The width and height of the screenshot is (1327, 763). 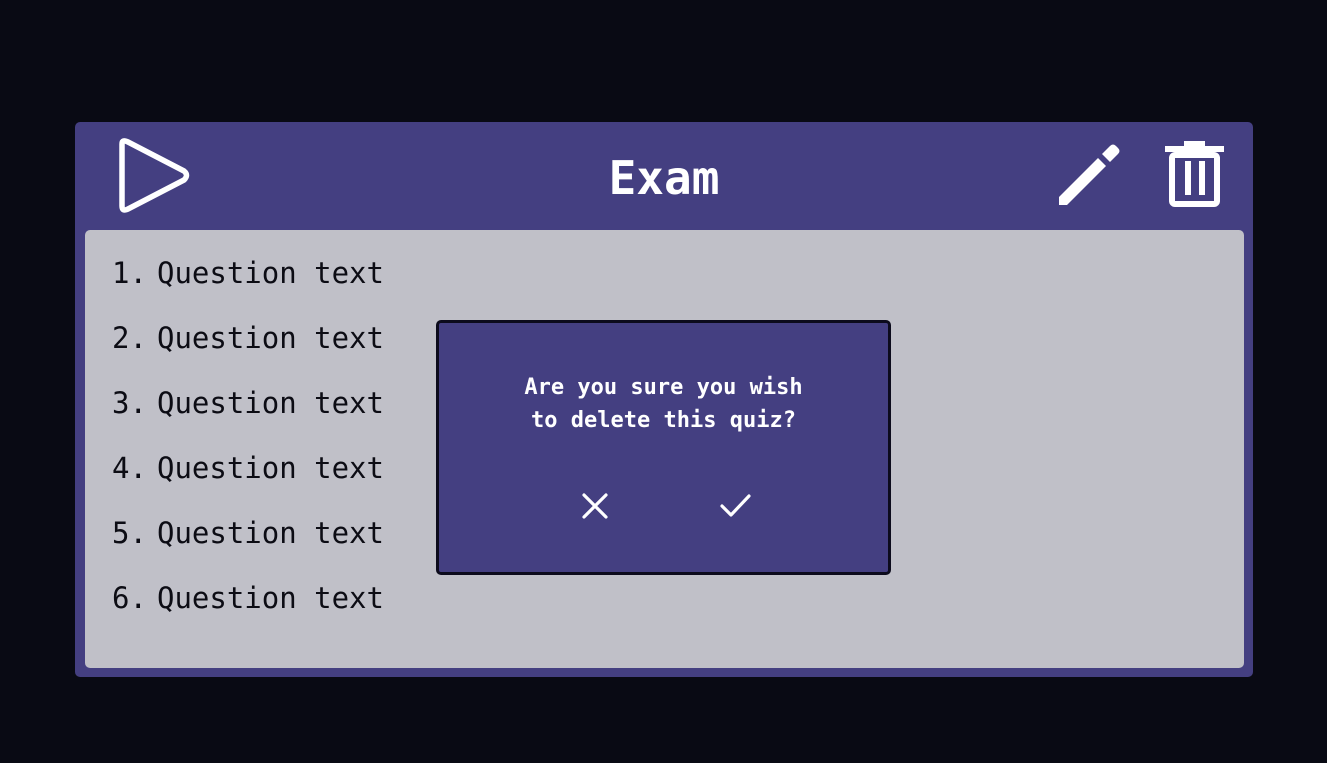 I want to click on question-number: 5., so click(x=129, y=533).